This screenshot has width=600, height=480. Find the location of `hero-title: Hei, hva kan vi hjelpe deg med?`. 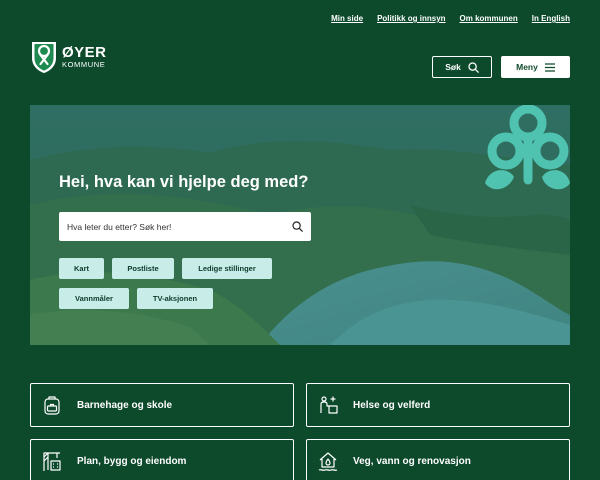

hero-title: Hei, hva kan vi hjelpe deg med? is located at coordinates (184, 182).